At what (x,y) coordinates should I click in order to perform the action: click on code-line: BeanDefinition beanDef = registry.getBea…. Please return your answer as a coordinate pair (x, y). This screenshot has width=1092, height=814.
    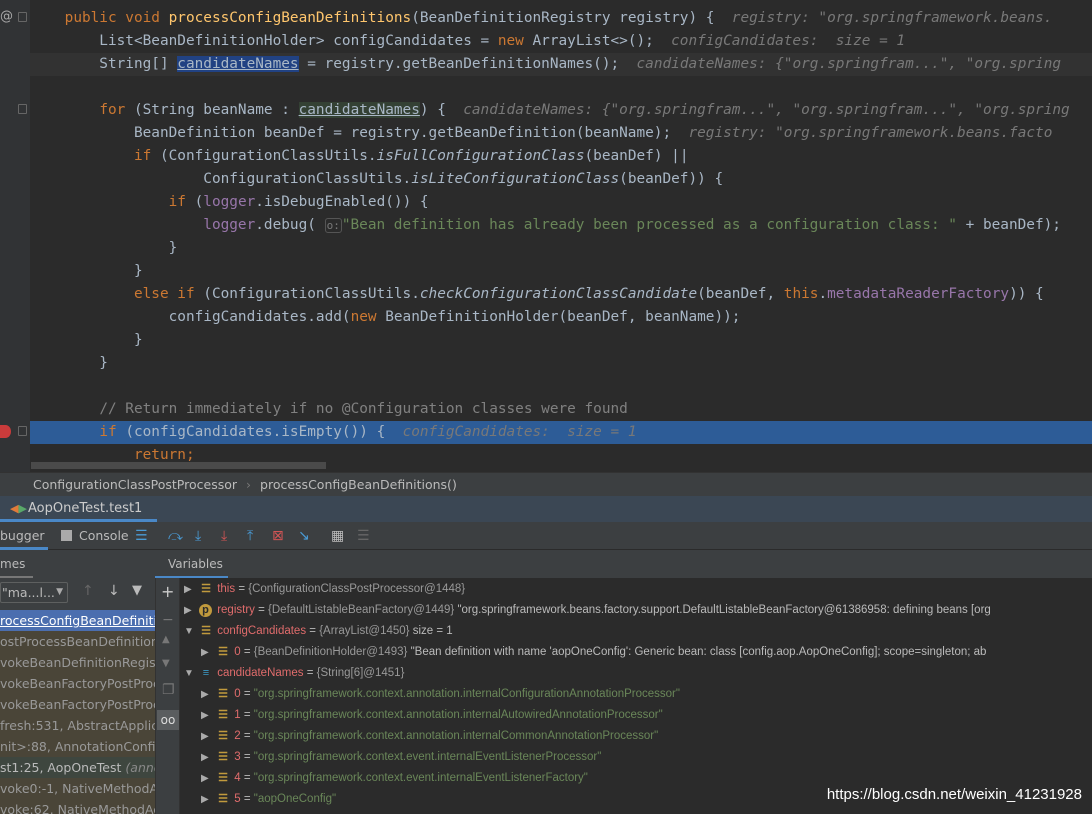
    Looking at the image, I should click on (561, 133).